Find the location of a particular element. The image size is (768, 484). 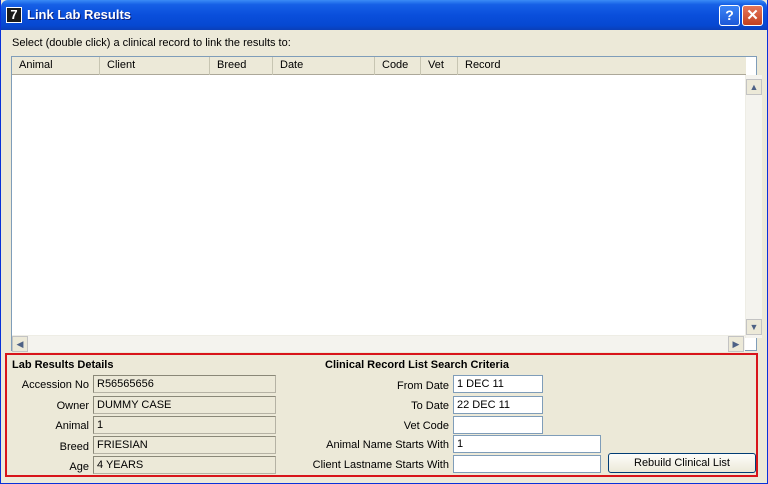

accession-no-field: R56565656 is located at coordinates (184, 384).